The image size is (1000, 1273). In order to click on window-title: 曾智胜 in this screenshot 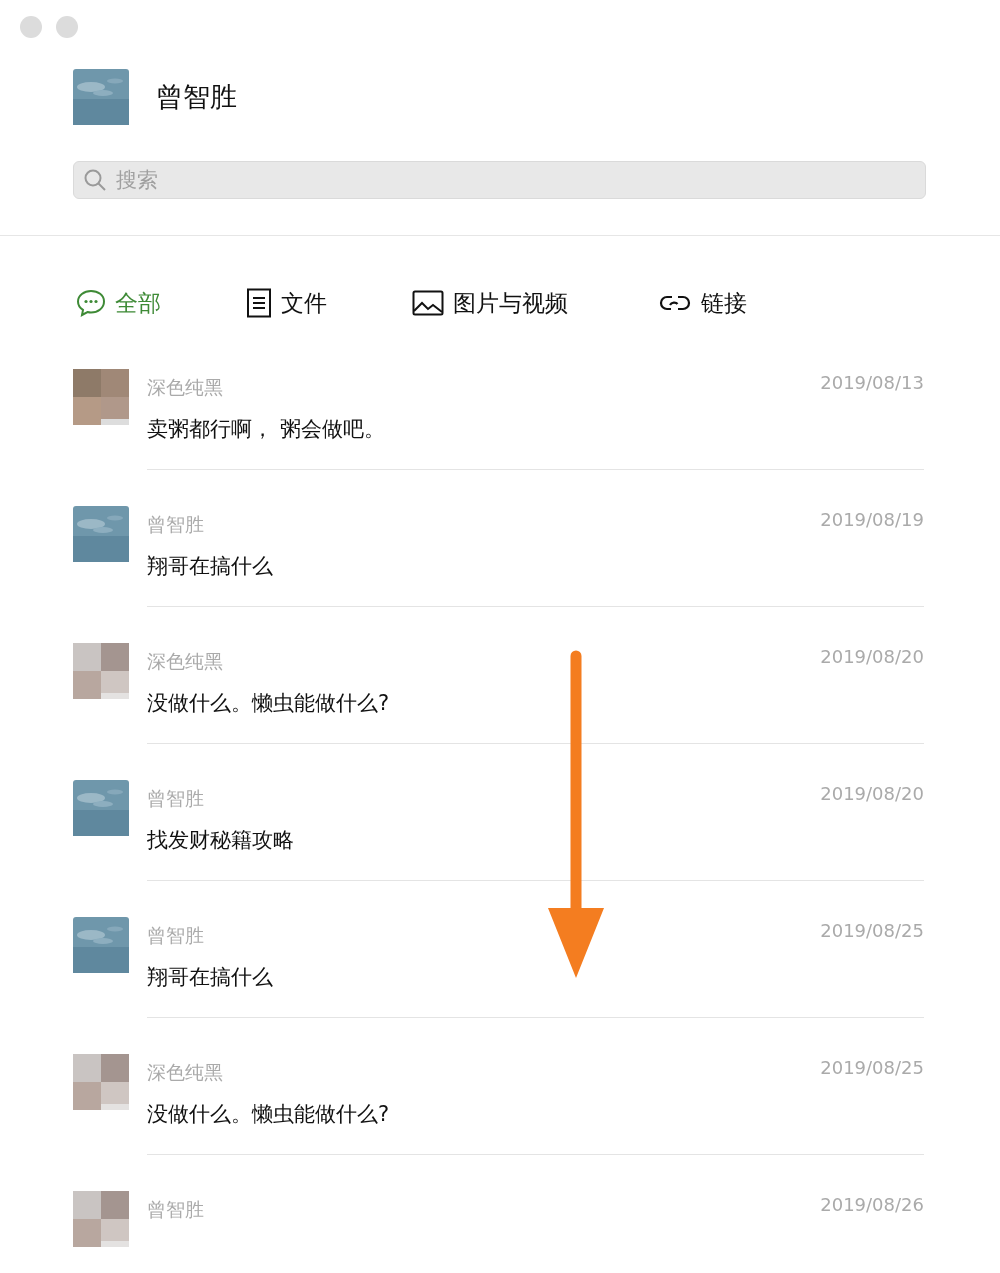, I will do `click(196, 96)`.